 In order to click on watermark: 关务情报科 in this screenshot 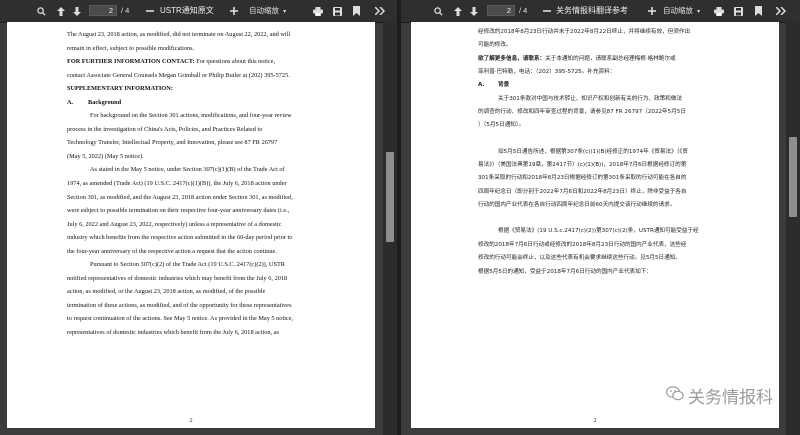, I will do `click(719, 395)`.